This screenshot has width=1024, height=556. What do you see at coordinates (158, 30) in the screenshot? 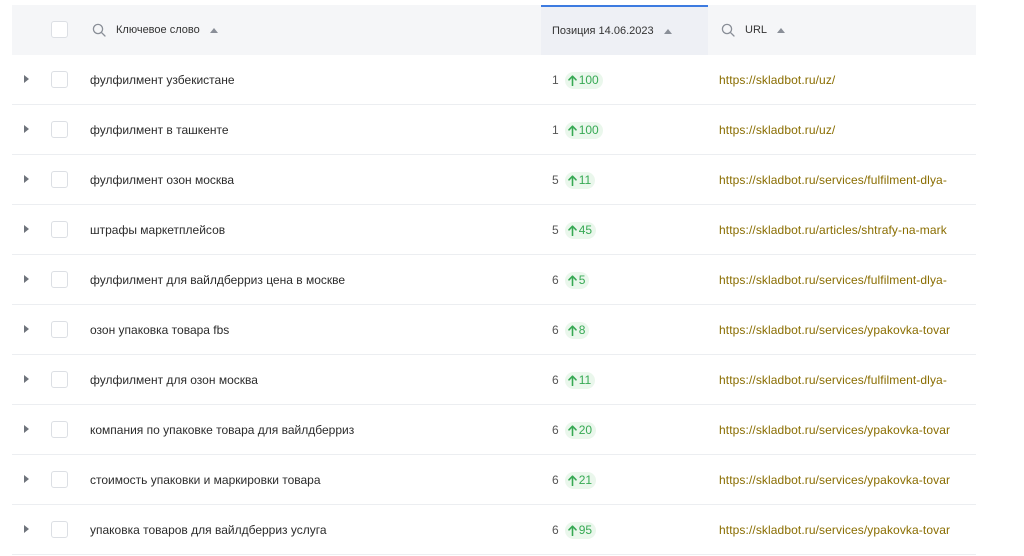
I see `keyword-header-label: Ключевое слово` at bounding box center [158, 30].